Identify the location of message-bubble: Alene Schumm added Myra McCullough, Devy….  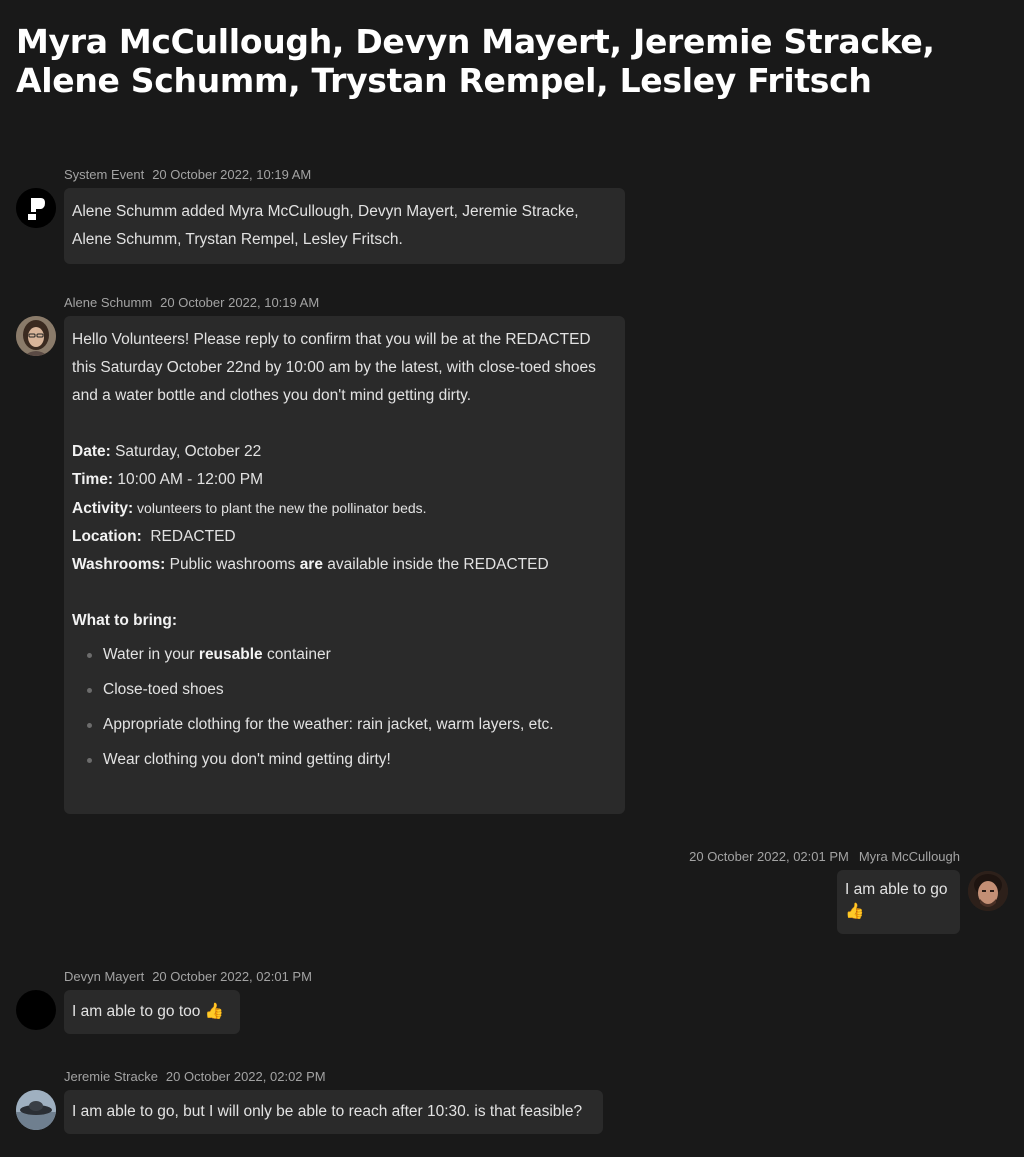
(344, 226).